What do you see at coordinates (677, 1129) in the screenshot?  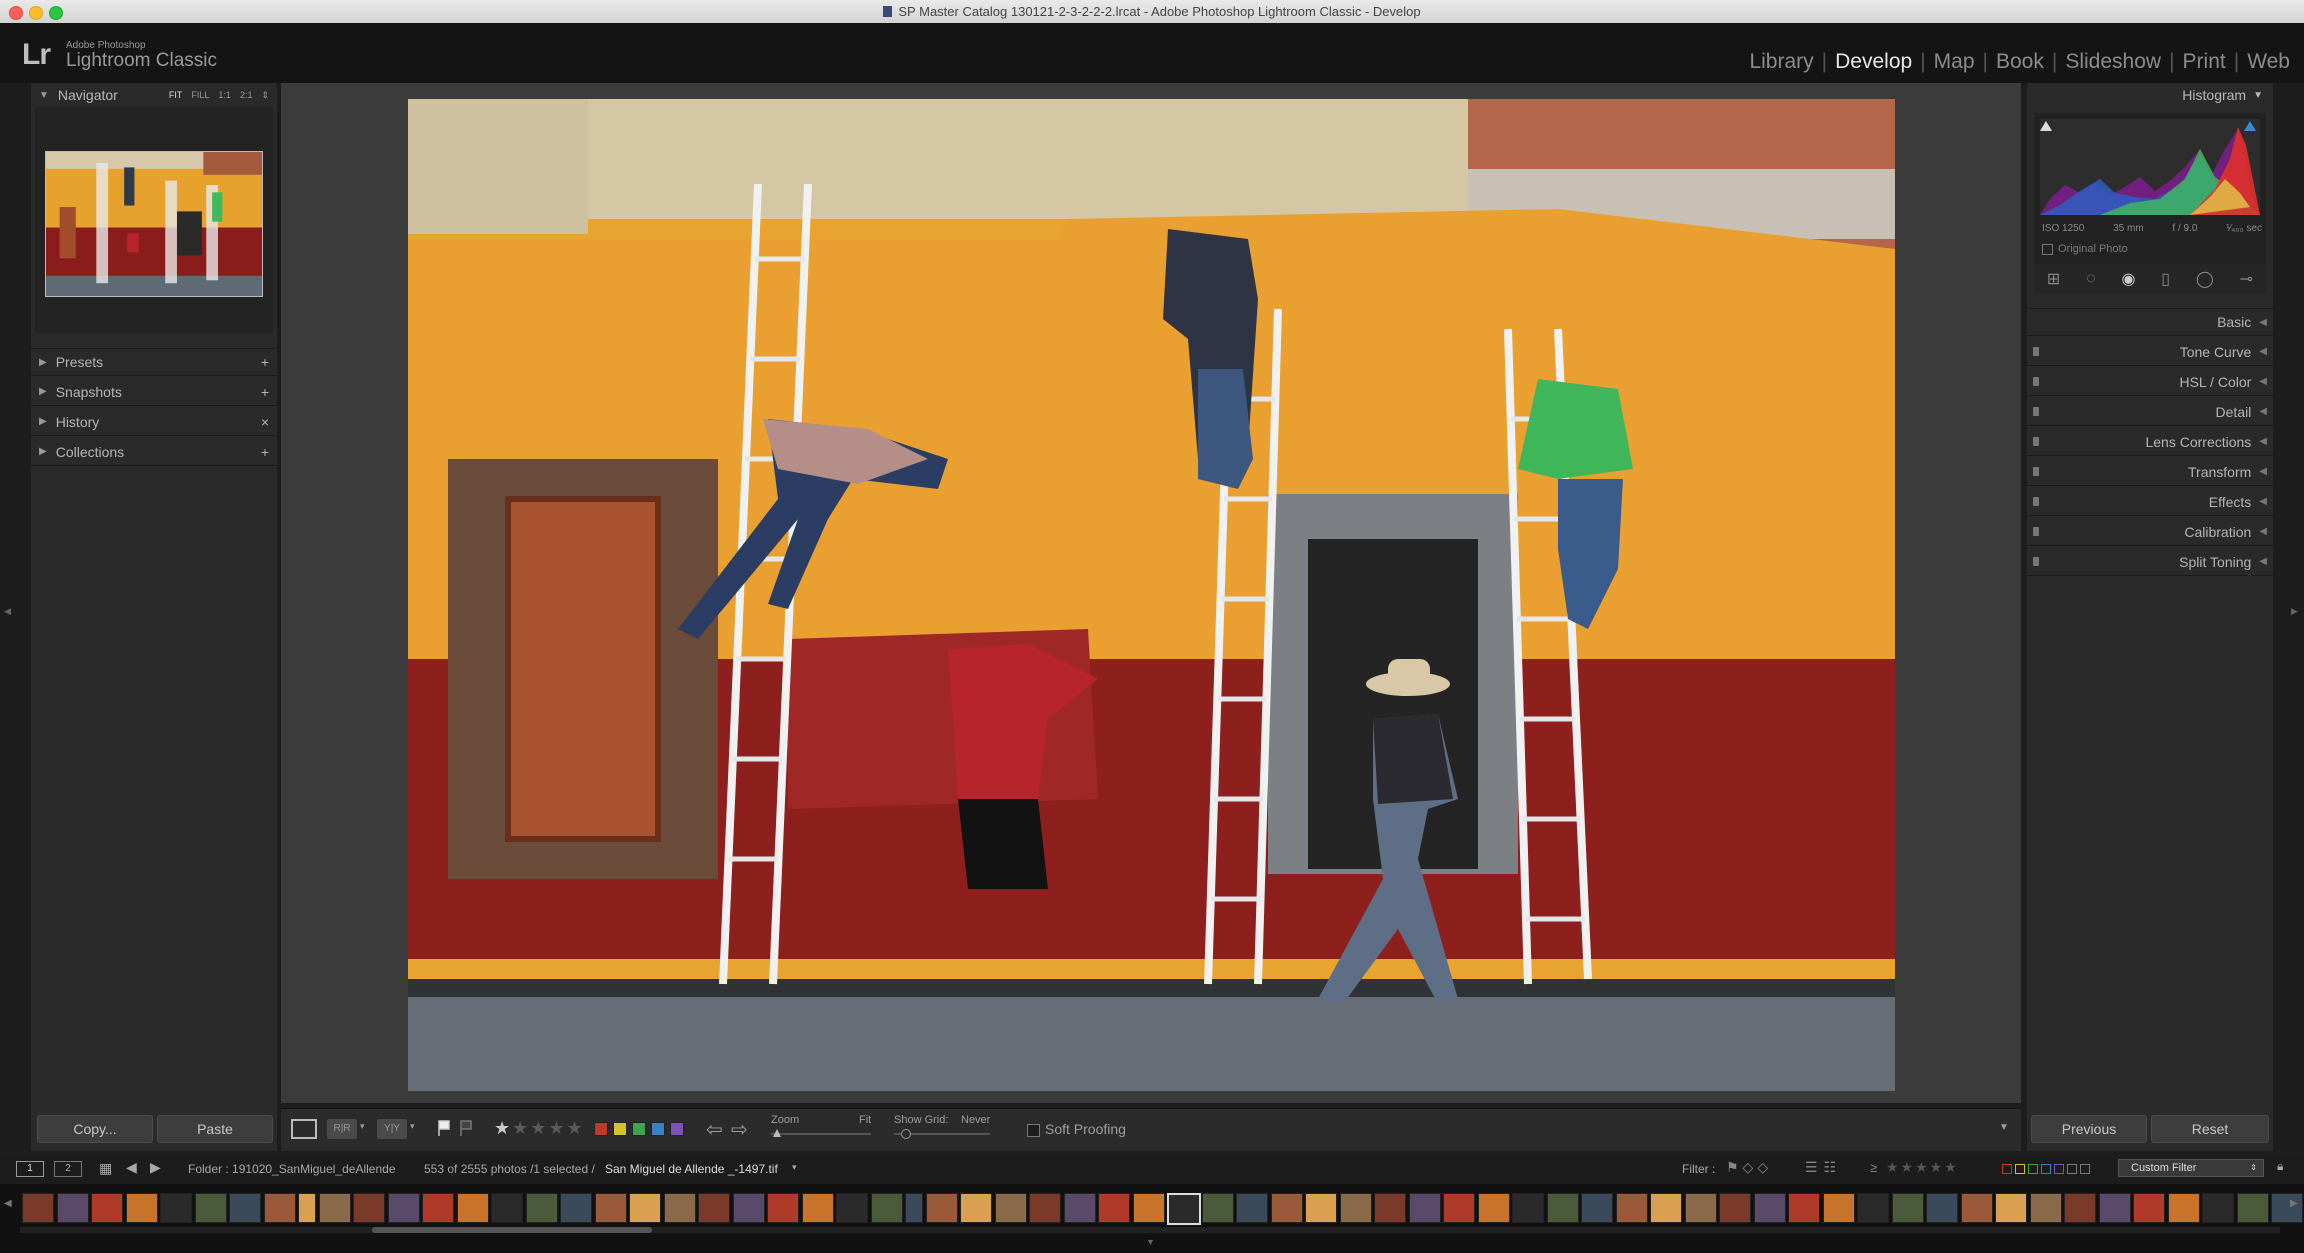 I see `color-label-purple` at bounding box center [677, 1129].